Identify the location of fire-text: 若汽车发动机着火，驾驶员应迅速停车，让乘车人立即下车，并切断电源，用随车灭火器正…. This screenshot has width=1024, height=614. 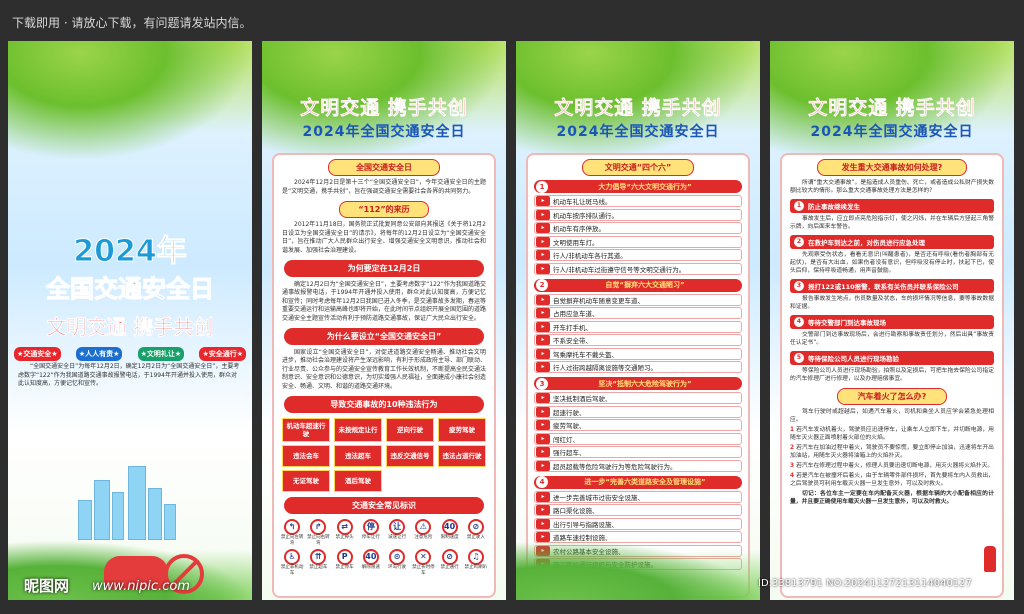
(892, 434).